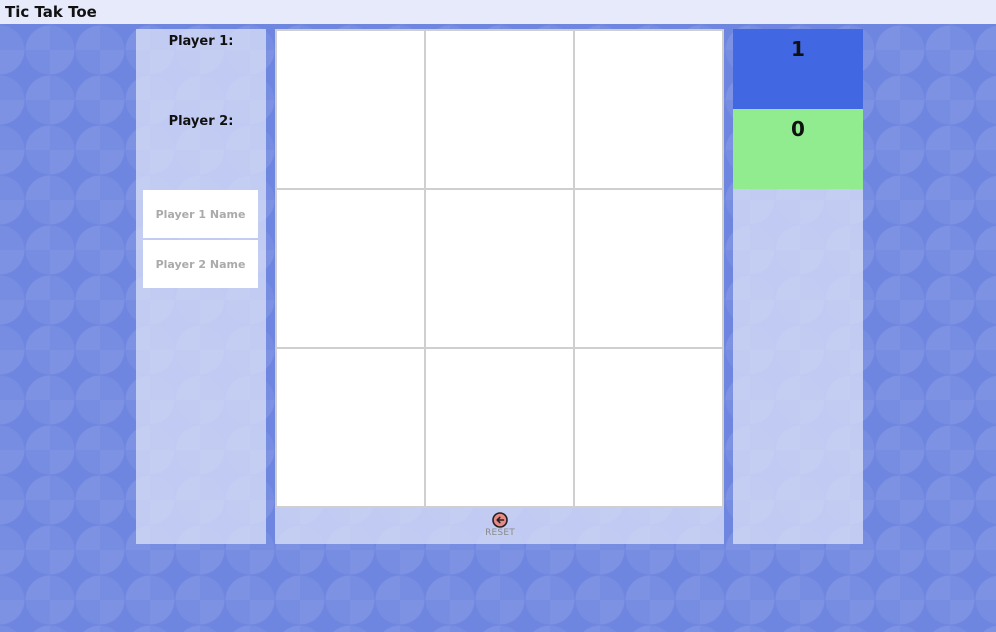 This screenshot has width=996, height=632. What do you see at coordinates (798, 149) in the screenshot?
I see `player-2-score: 0` at bounding box center [798, 149].